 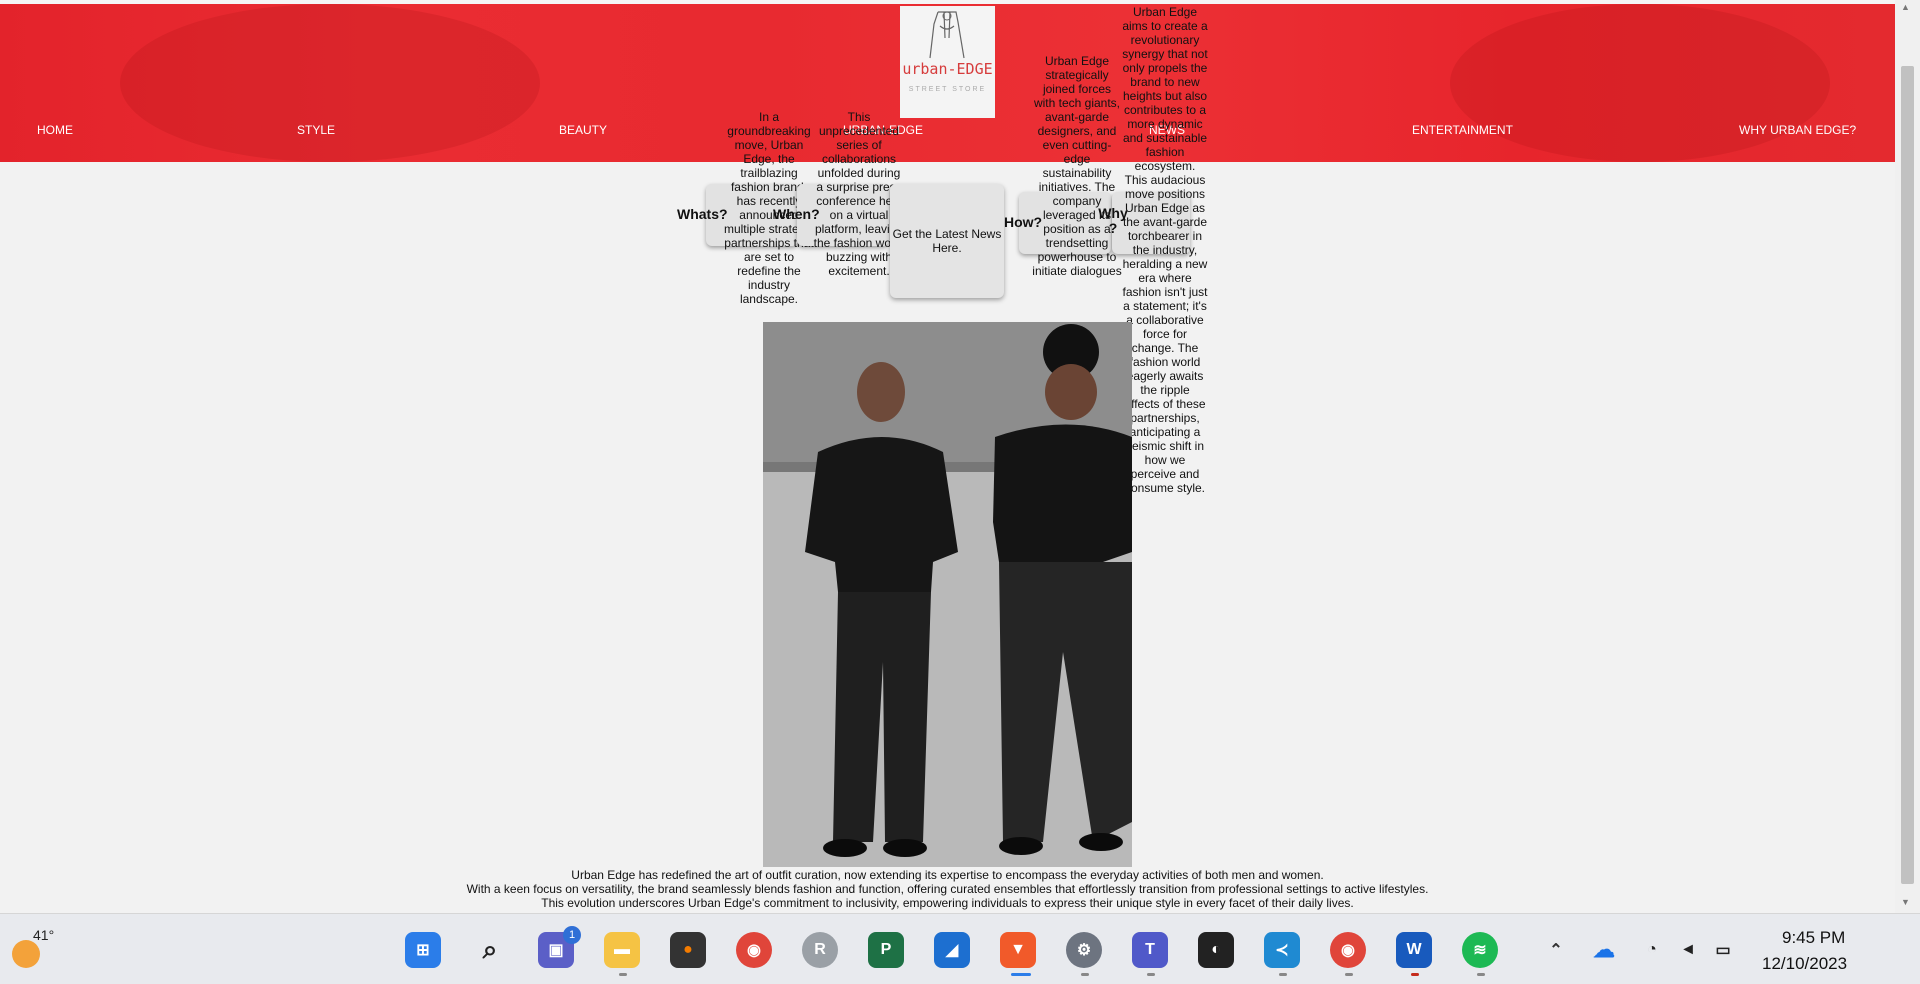 What do you see at coordinates (1723, 950) in the screenshot?
I see `battery-icon: ▭` at bounding box center [1723, 950].